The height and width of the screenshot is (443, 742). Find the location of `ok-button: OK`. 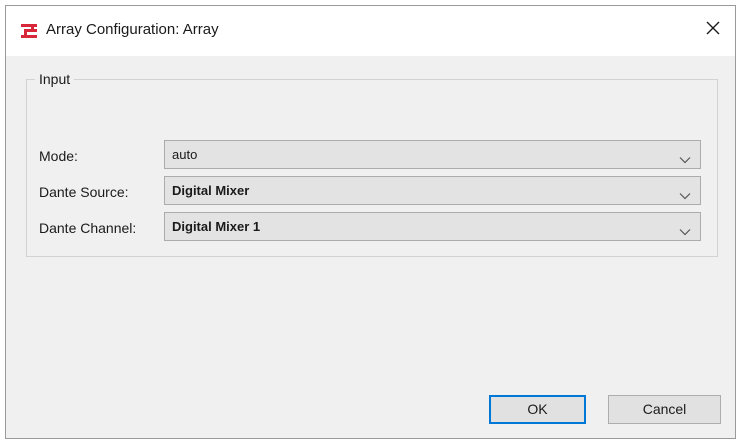

ok-button: OK is located at coordinates (537, 409).